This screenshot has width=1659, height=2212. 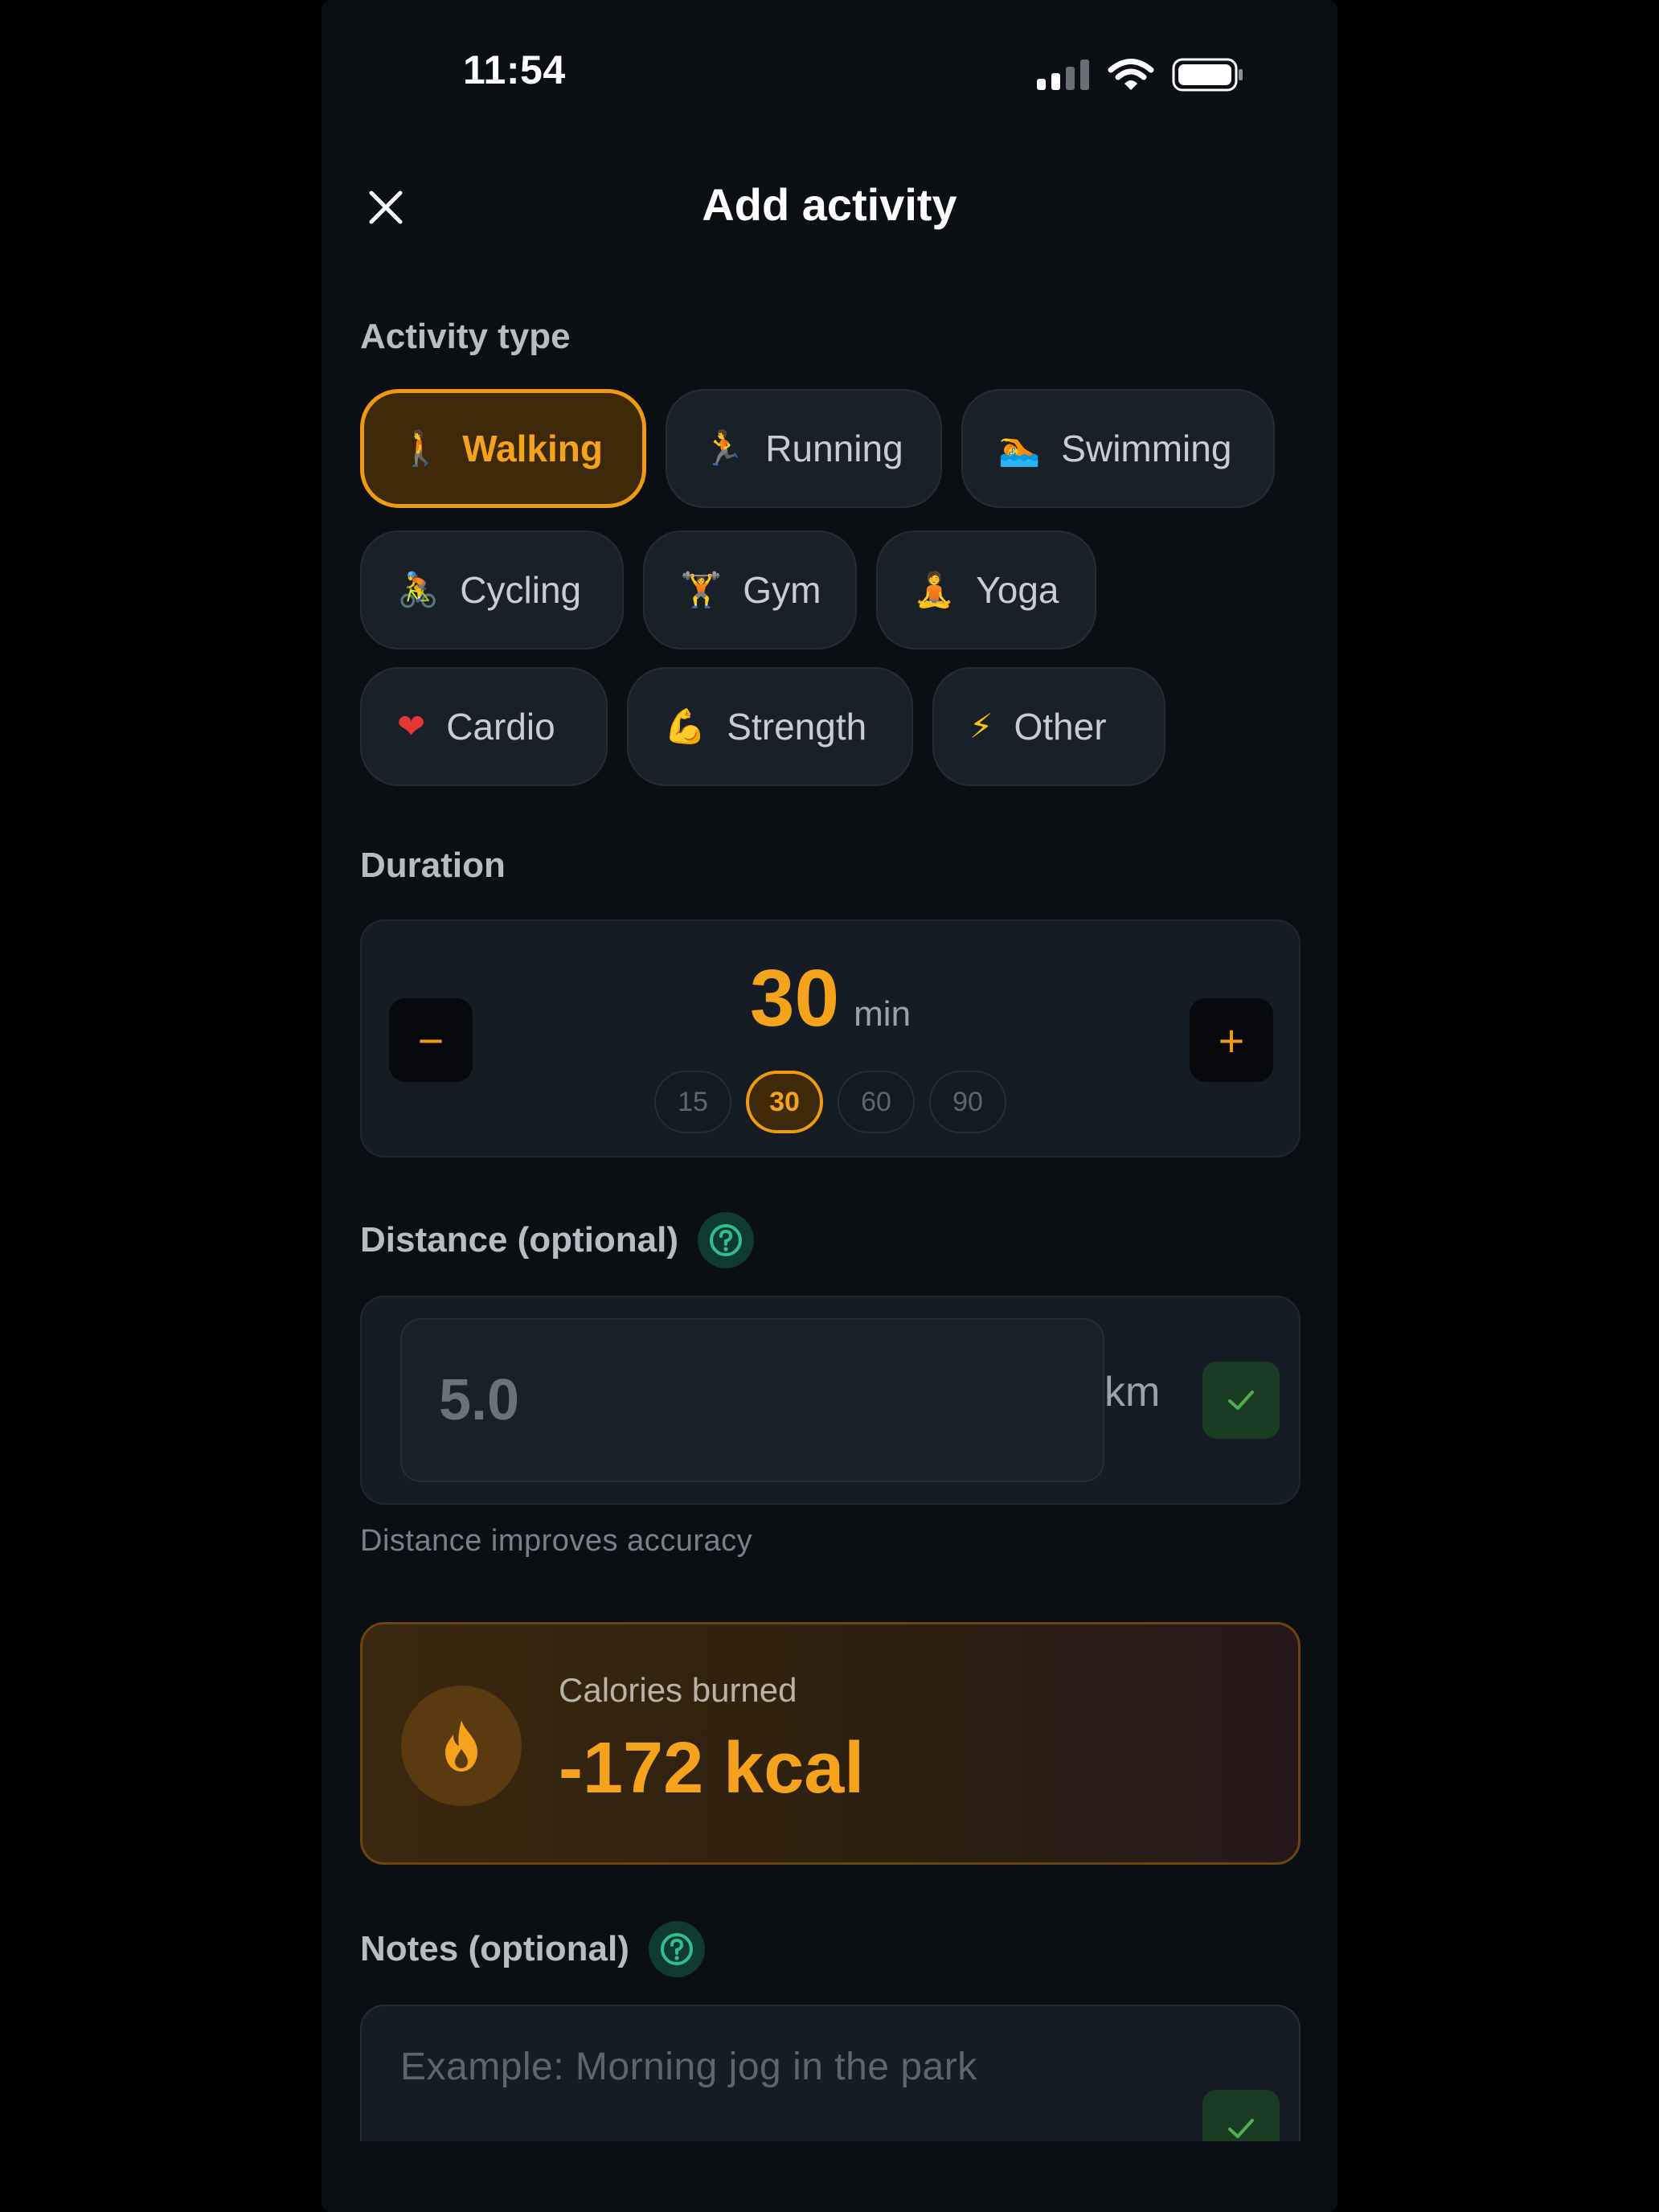 I want to click on activity-chip-label: Strength, so click(x=797, y=727).